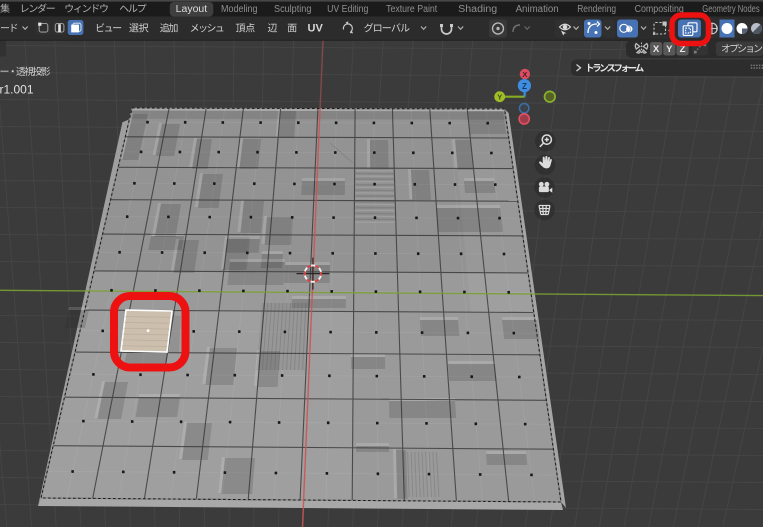  Describe the element at coordinates (477, 9) in the screenshot. I see `svg-text: Shading` at that location.